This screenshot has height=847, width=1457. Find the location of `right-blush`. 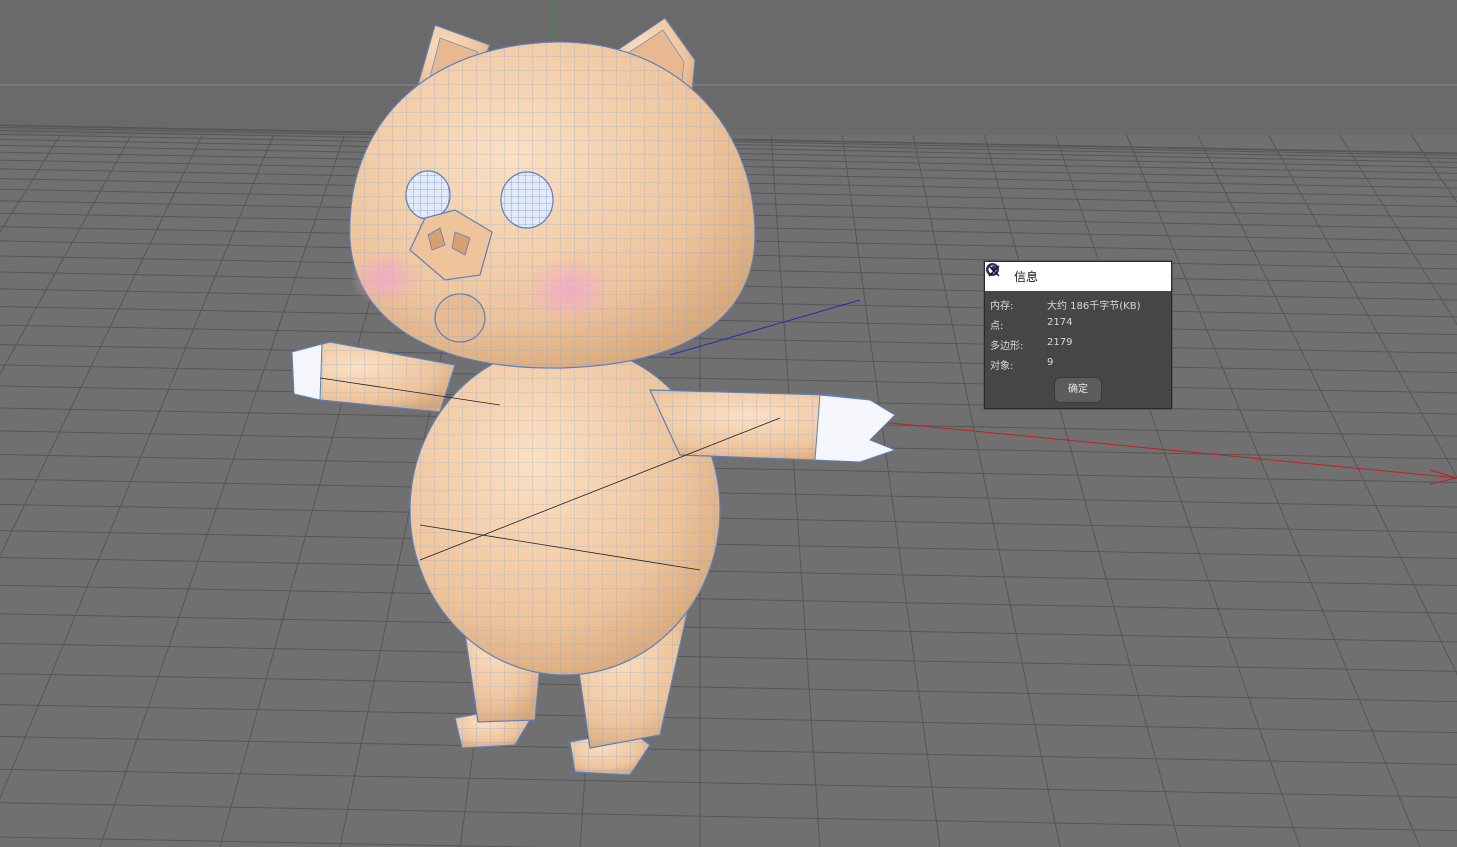

right-blush is located at coordinates (570, 290).